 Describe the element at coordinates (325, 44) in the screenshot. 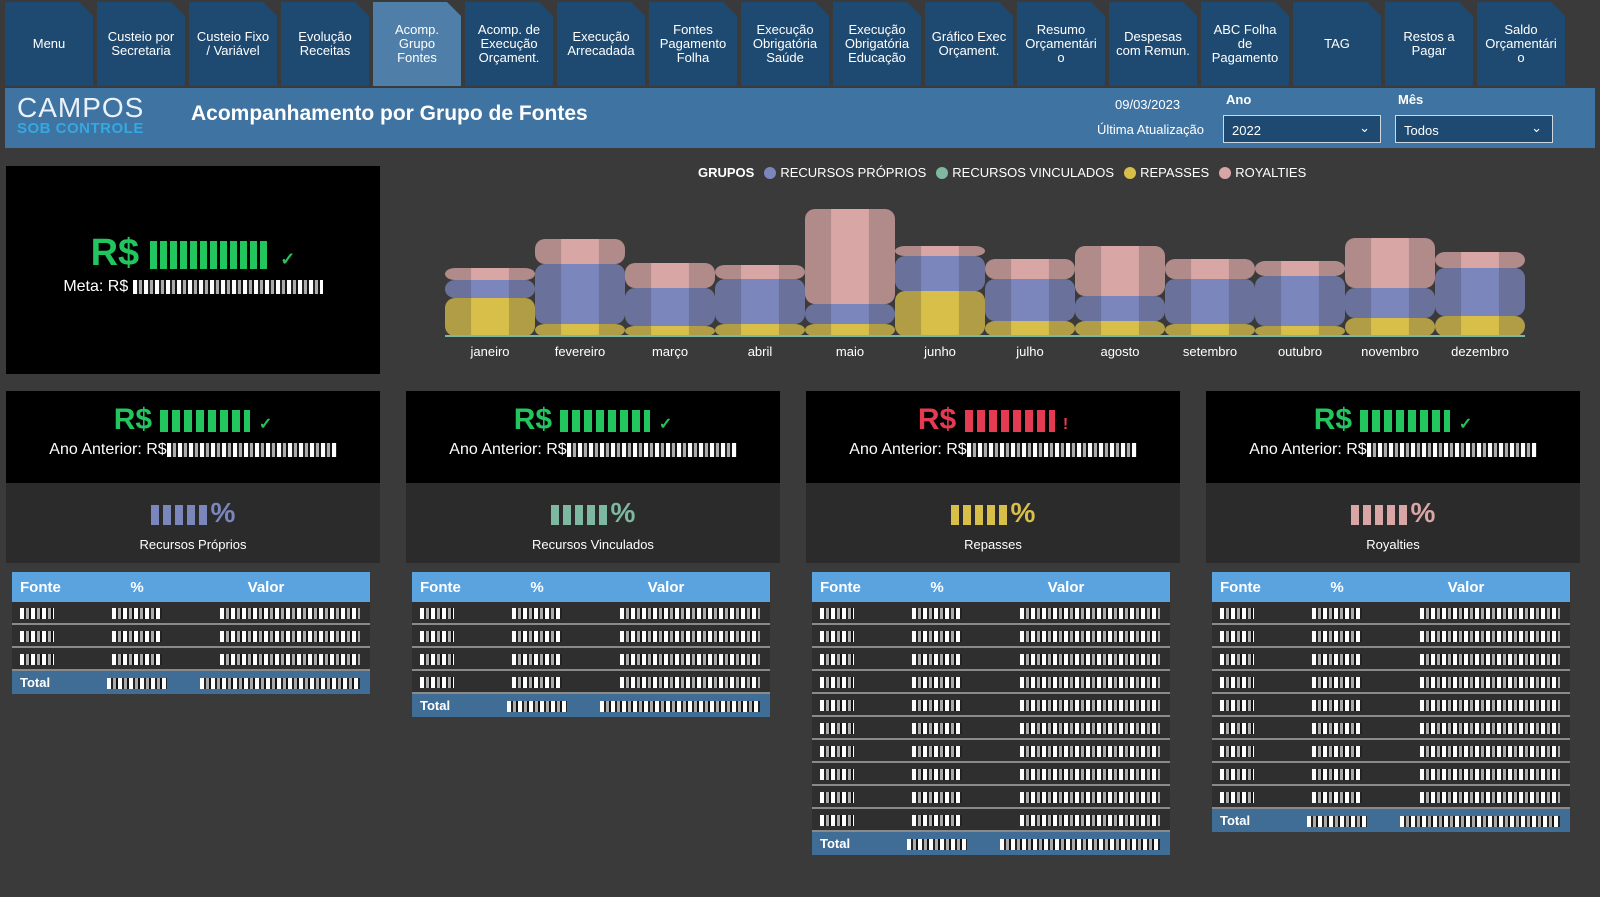

I see `tab-3: Evolução Receitas` at that location.